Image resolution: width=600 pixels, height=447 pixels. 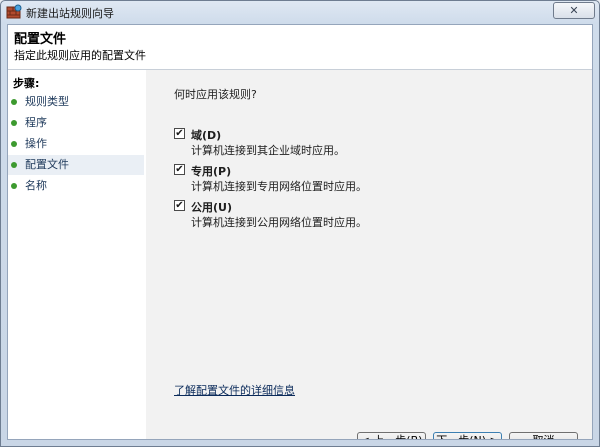 What do you see at coordinates (211, 207) in the screenshot?
I see `public-label: 公用(U)` at bounding box center [211, 207].